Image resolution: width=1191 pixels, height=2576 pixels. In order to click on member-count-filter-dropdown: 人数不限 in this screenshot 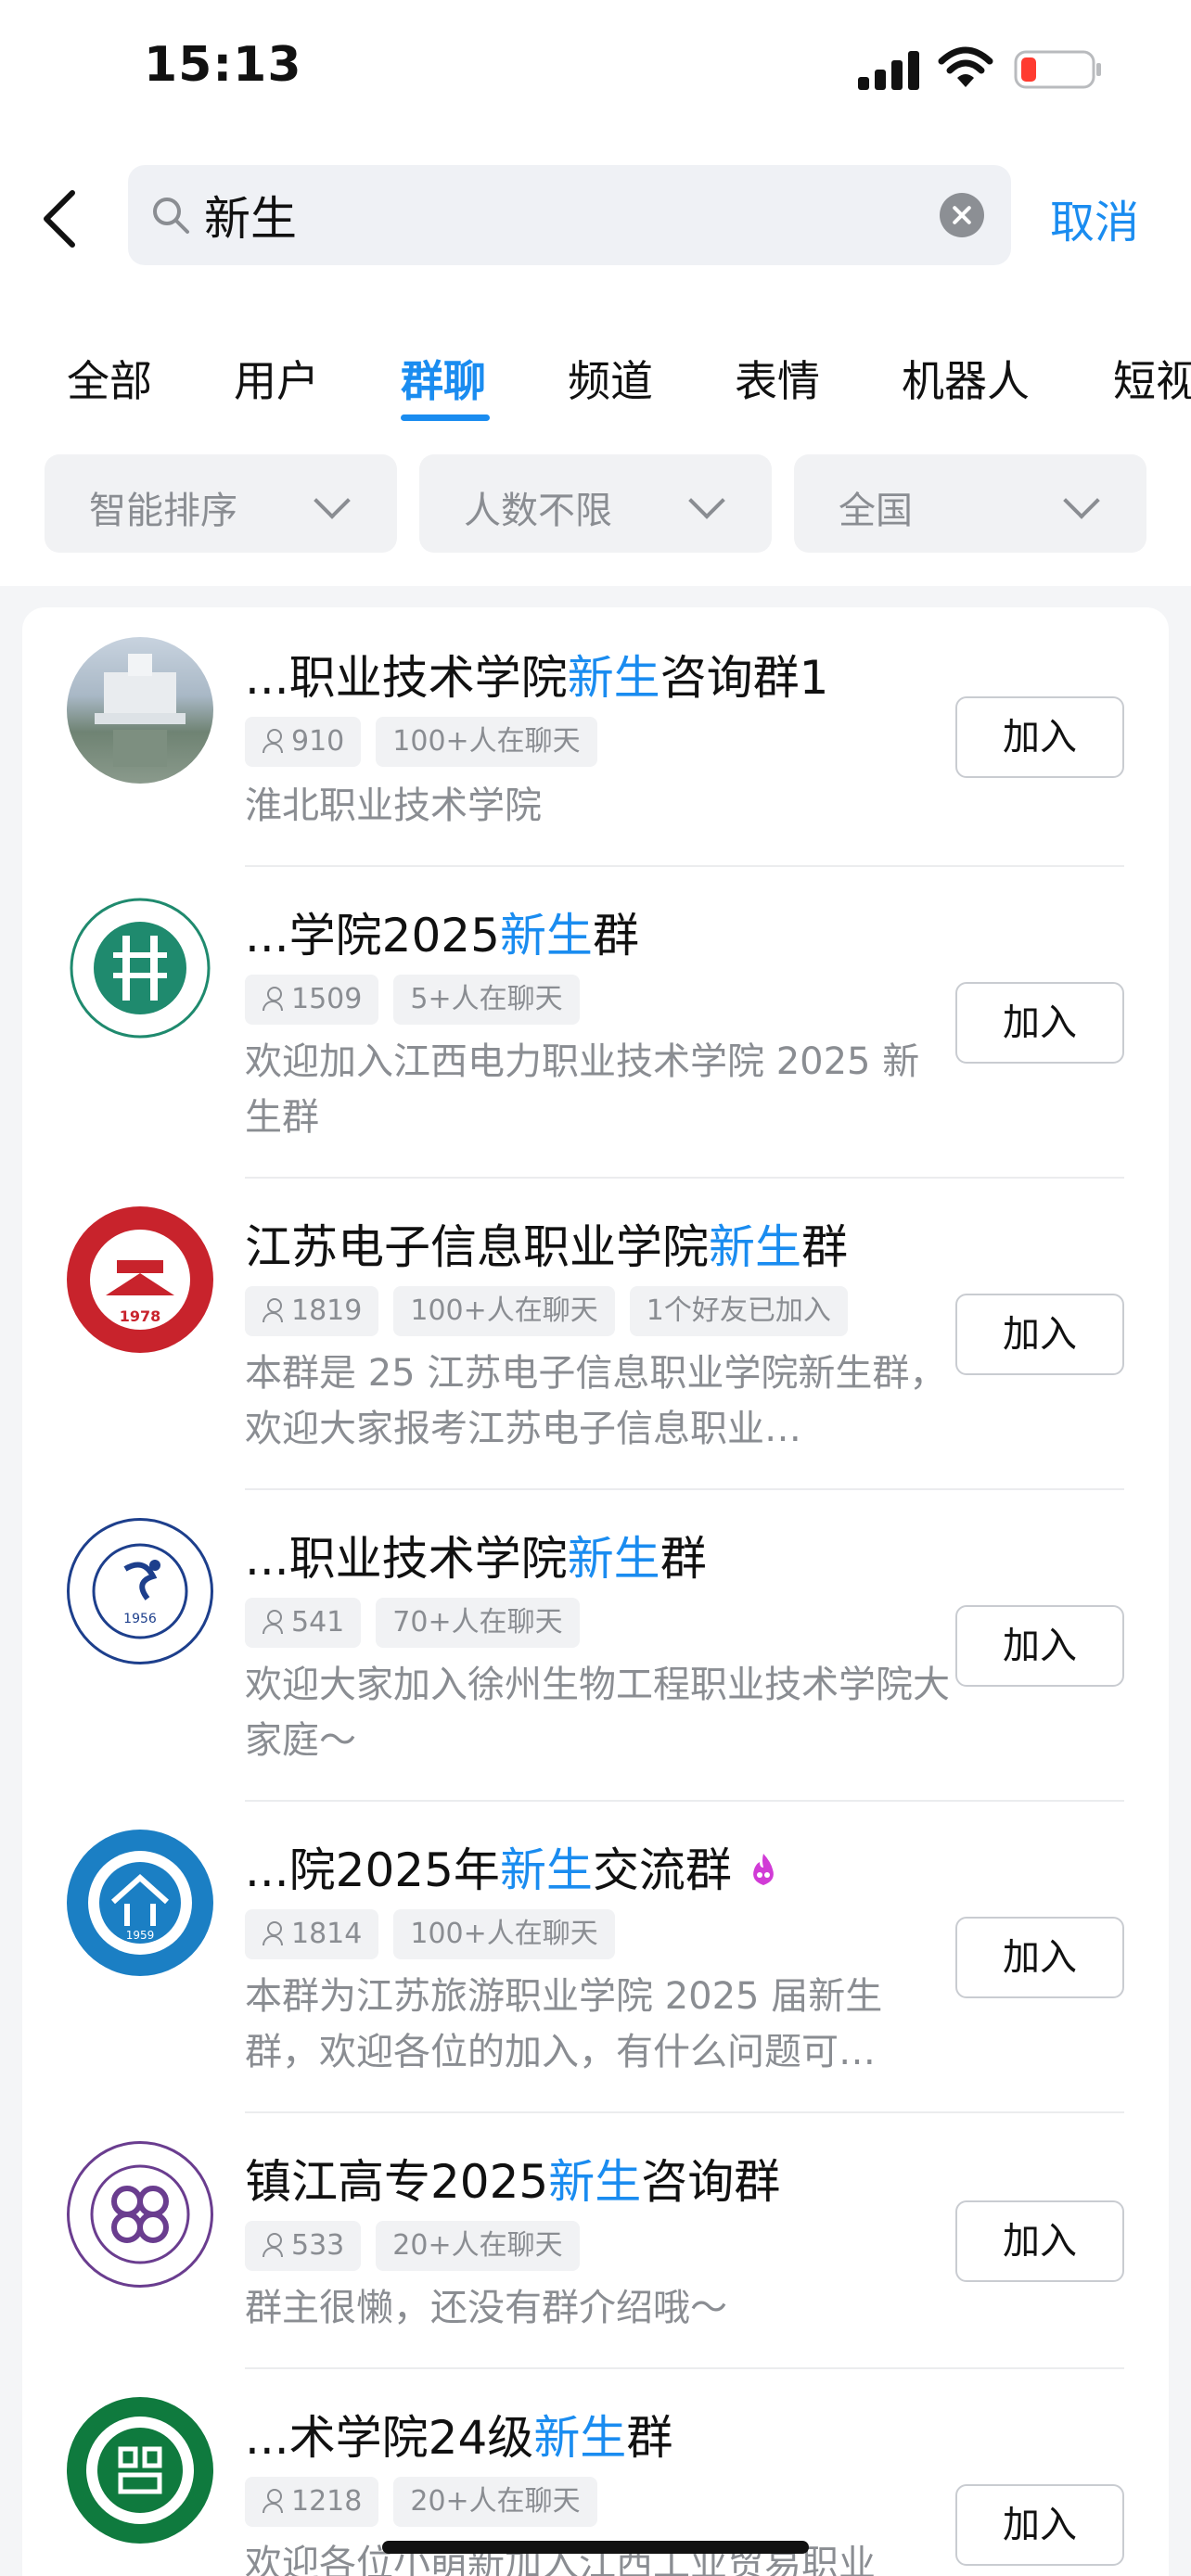, I will do `click(595, 503)`.